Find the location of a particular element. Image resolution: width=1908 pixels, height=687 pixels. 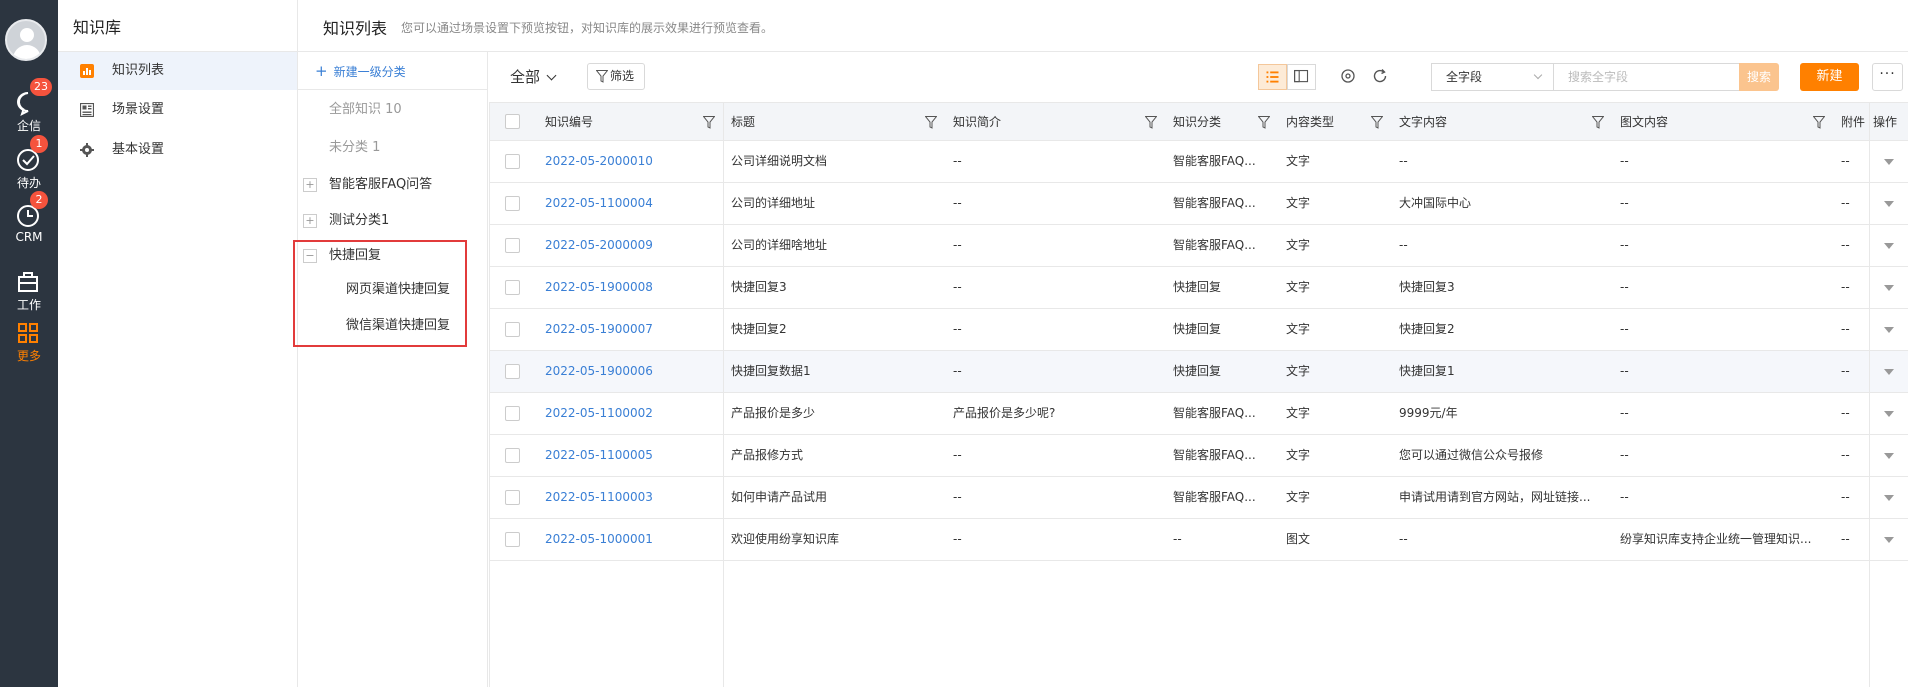

filter-button: 筛选 is located at coordinates (616, 76).